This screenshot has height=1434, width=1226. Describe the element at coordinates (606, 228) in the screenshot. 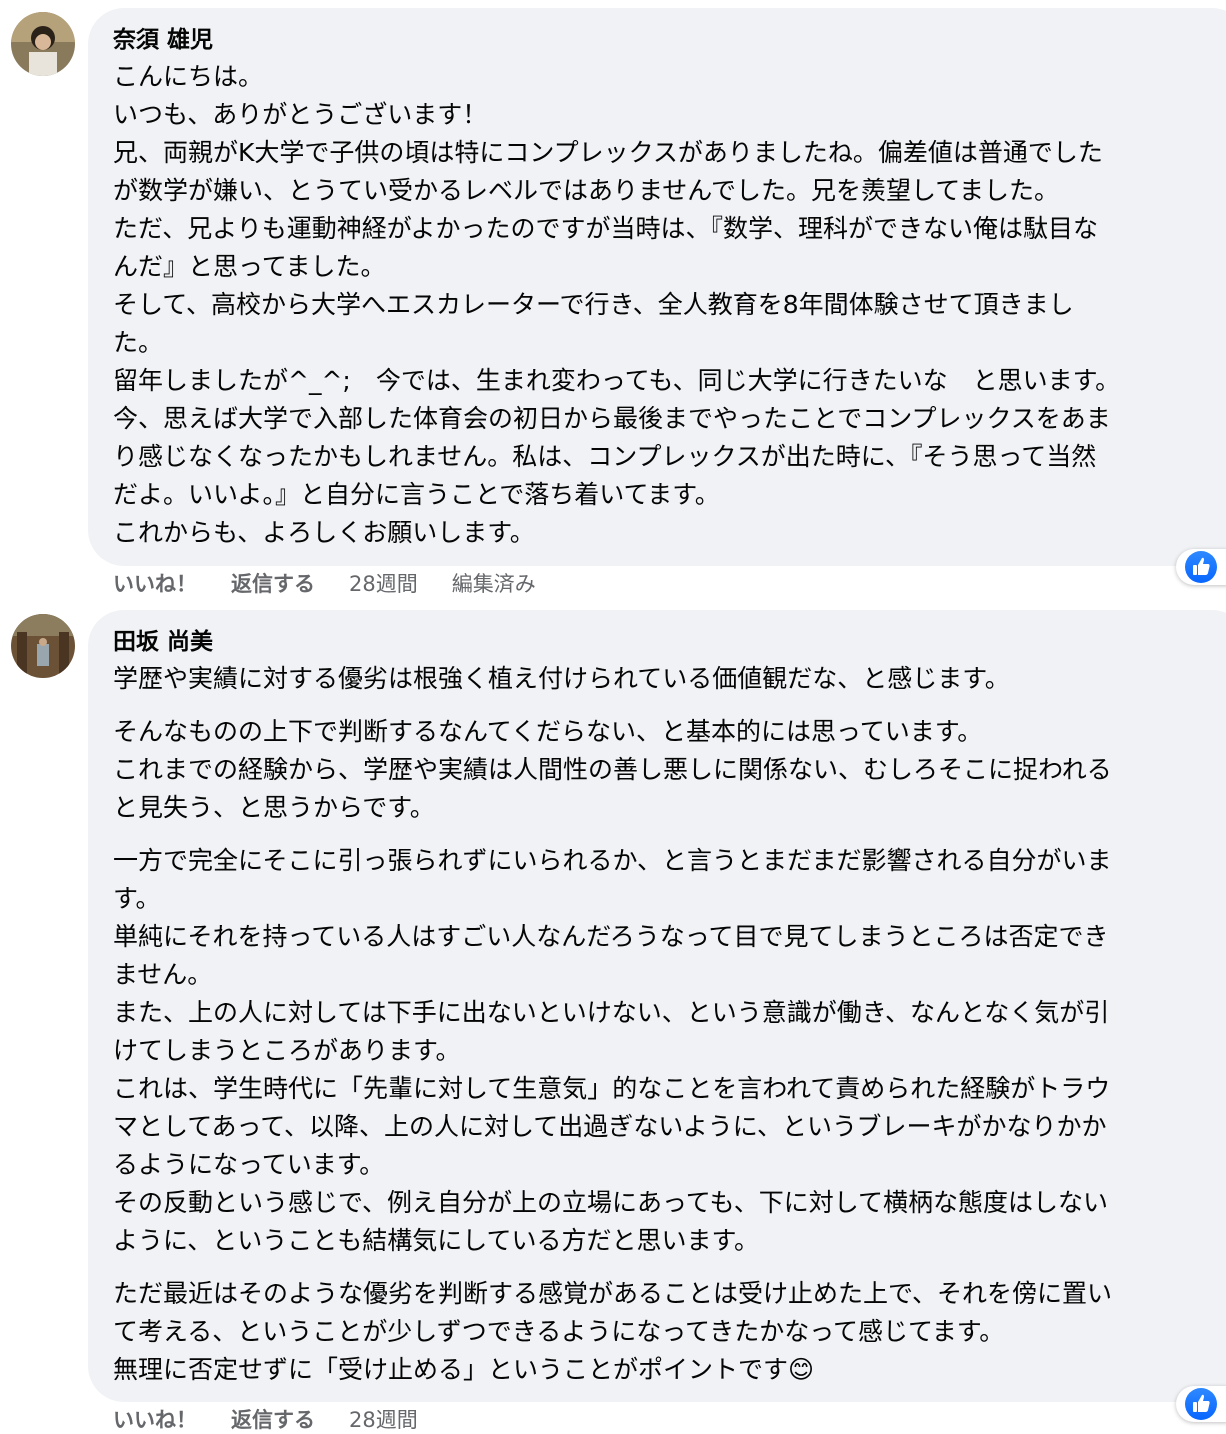

I see `comment-line: ただ、兄よりも運動神経がよかったのですが当時は、『数学、理科ができない俺は駄目な` at that location.